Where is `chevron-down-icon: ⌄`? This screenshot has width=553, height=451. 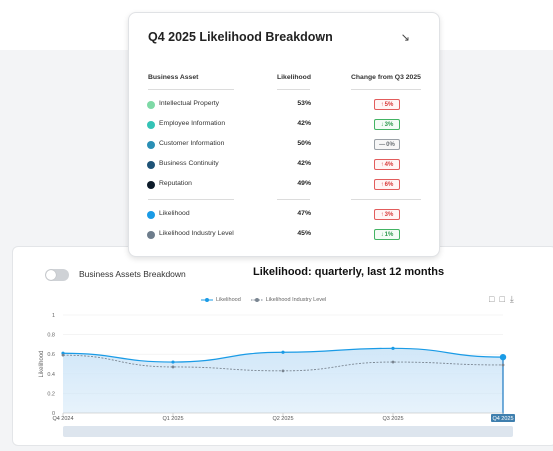
chevron-down-icon: ⌄ is located at coordinates (318, 37).